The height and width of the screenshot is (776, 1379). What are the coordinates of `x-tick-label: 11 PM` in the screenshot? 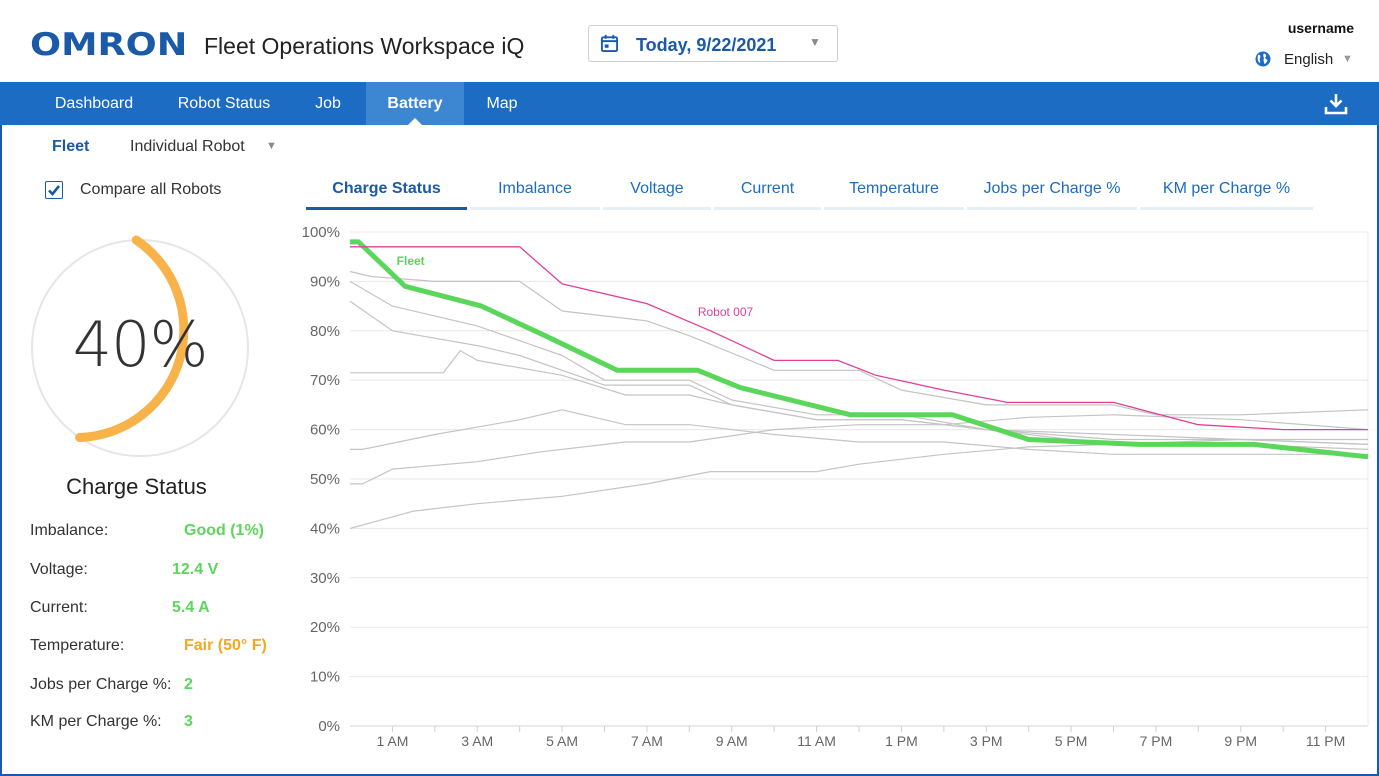 It's located at (1325, 741).